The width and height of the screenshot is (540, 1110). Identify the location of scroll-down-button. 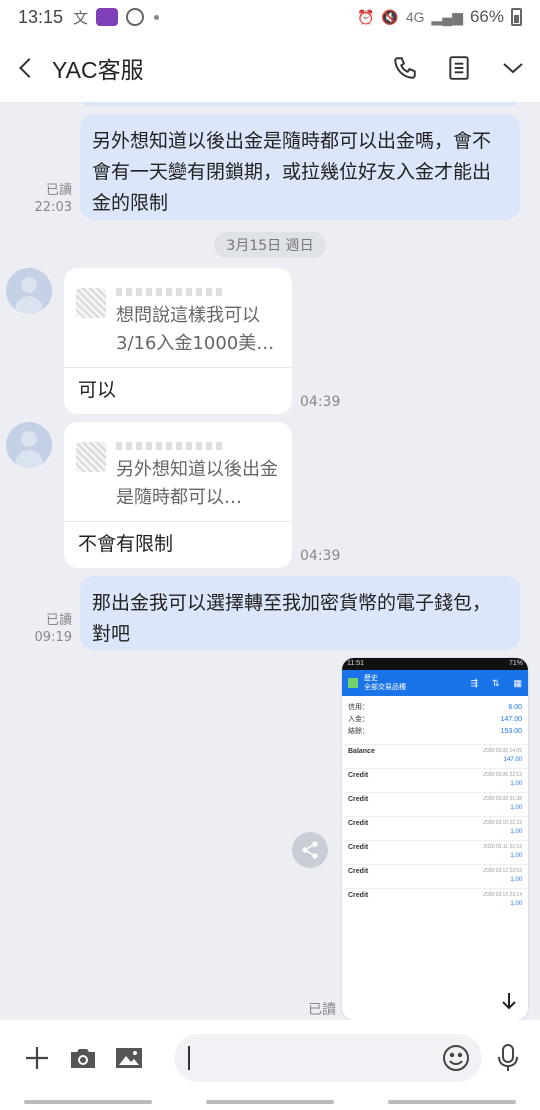
(509, 1001).